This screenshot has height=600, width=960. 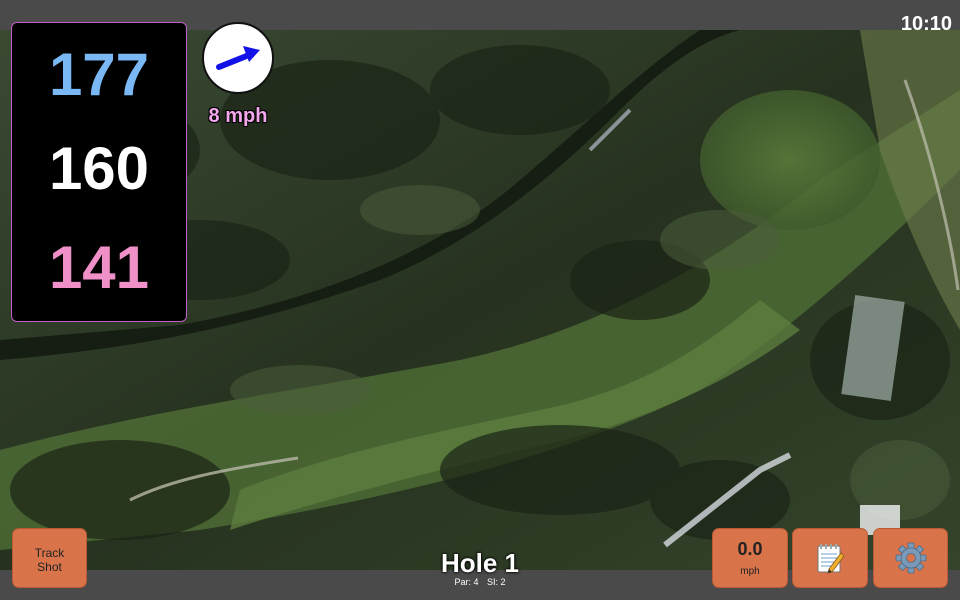 I want to click on wind-speed: 8 mph, so click(x=238, y=116).